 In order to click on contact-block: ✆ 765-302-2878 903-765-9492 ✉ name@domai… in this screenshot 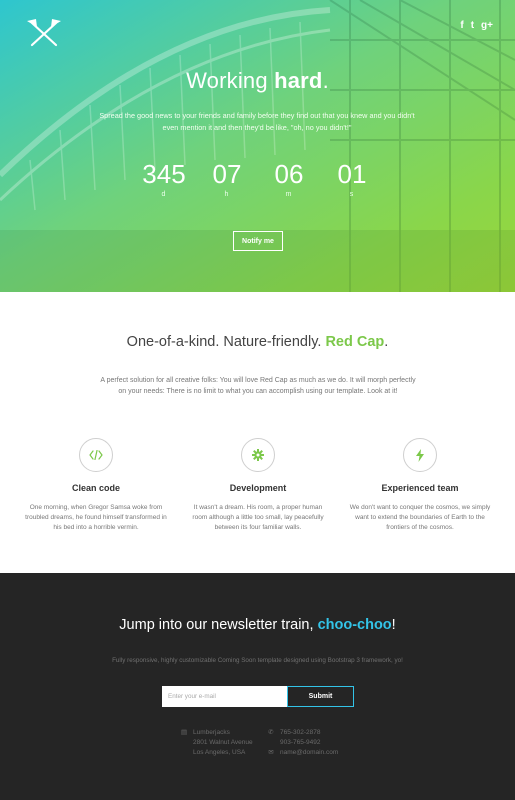, I will do `click(303, 743)`.